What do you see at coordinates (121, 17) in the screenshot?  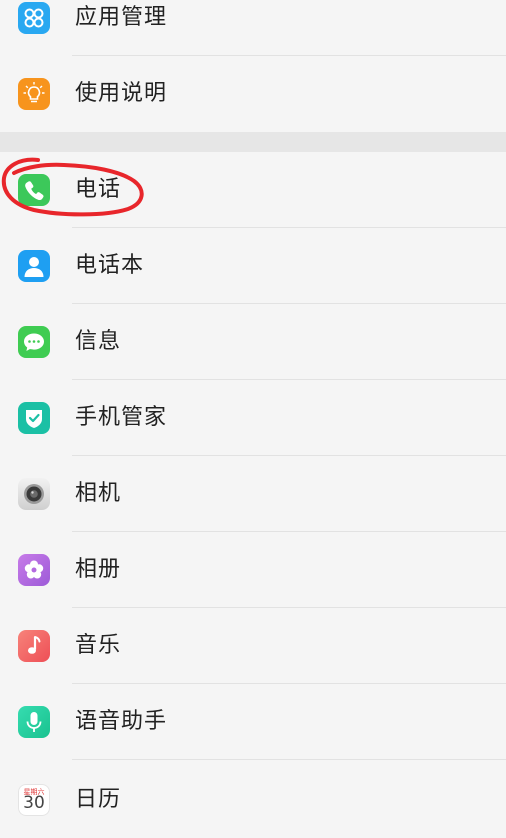 I see `list-item-label: 应用管理` at bounding box center [121, 17].